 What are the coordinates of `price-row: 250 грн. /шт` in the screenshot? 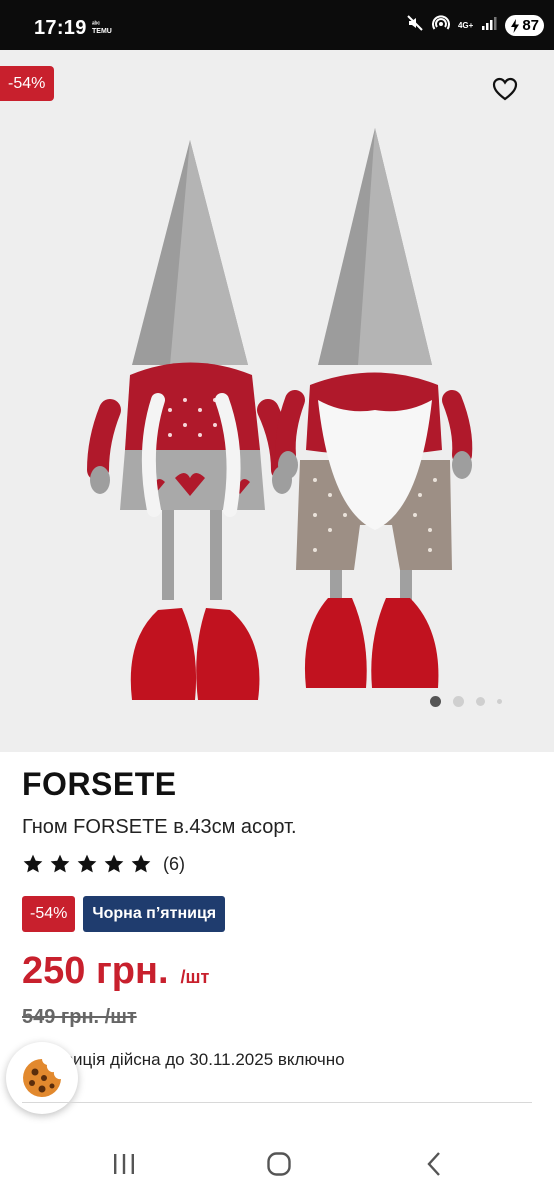 It's located at (115, 971).